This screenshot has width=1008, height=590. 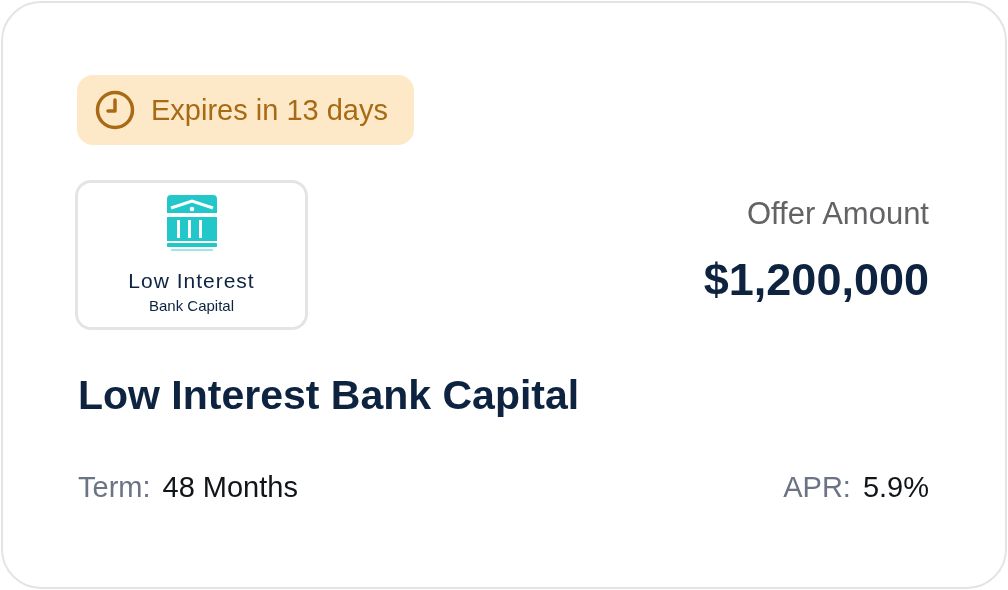 What do you see at coordinates (816, 280) in the screenshot?
I see `offer-amount: $1,200,000` at bounding box center [816, 280].